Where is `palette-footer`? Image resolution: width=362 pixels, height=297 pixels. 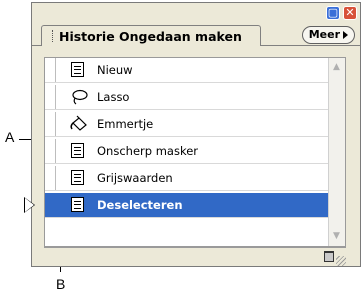
palette-footer is located at coordinates (195, 256).